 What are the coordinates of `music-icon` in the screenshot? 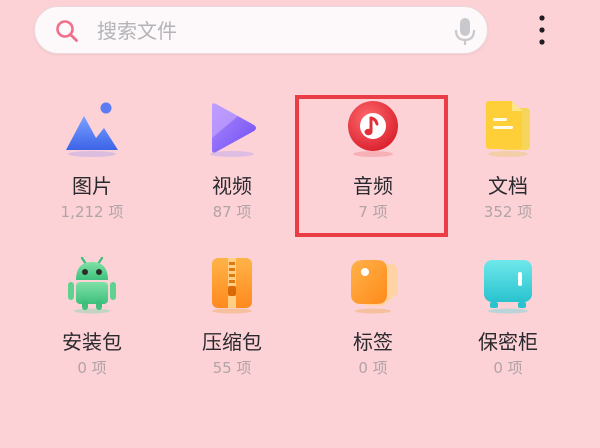 It's located at (373, 129).